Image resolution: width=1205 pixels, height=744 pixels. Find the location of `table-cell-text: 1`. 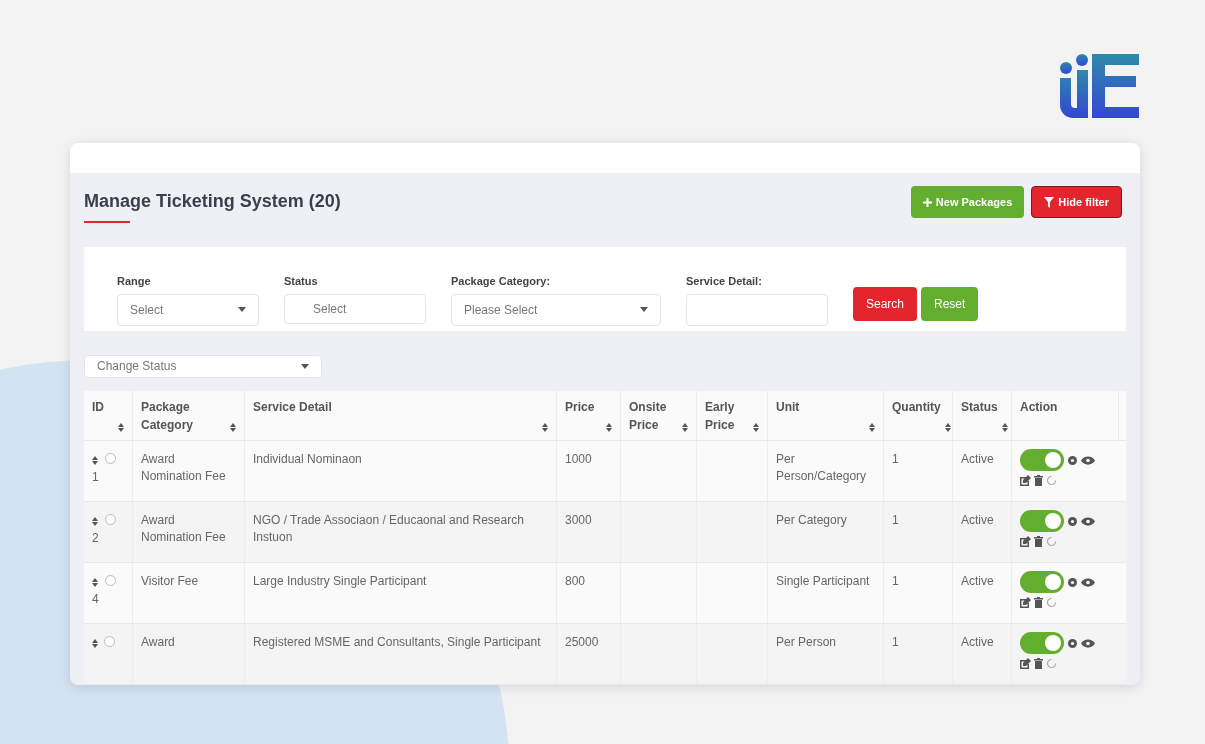

table-cell-text: 1 is located at coordinates (95, 477).